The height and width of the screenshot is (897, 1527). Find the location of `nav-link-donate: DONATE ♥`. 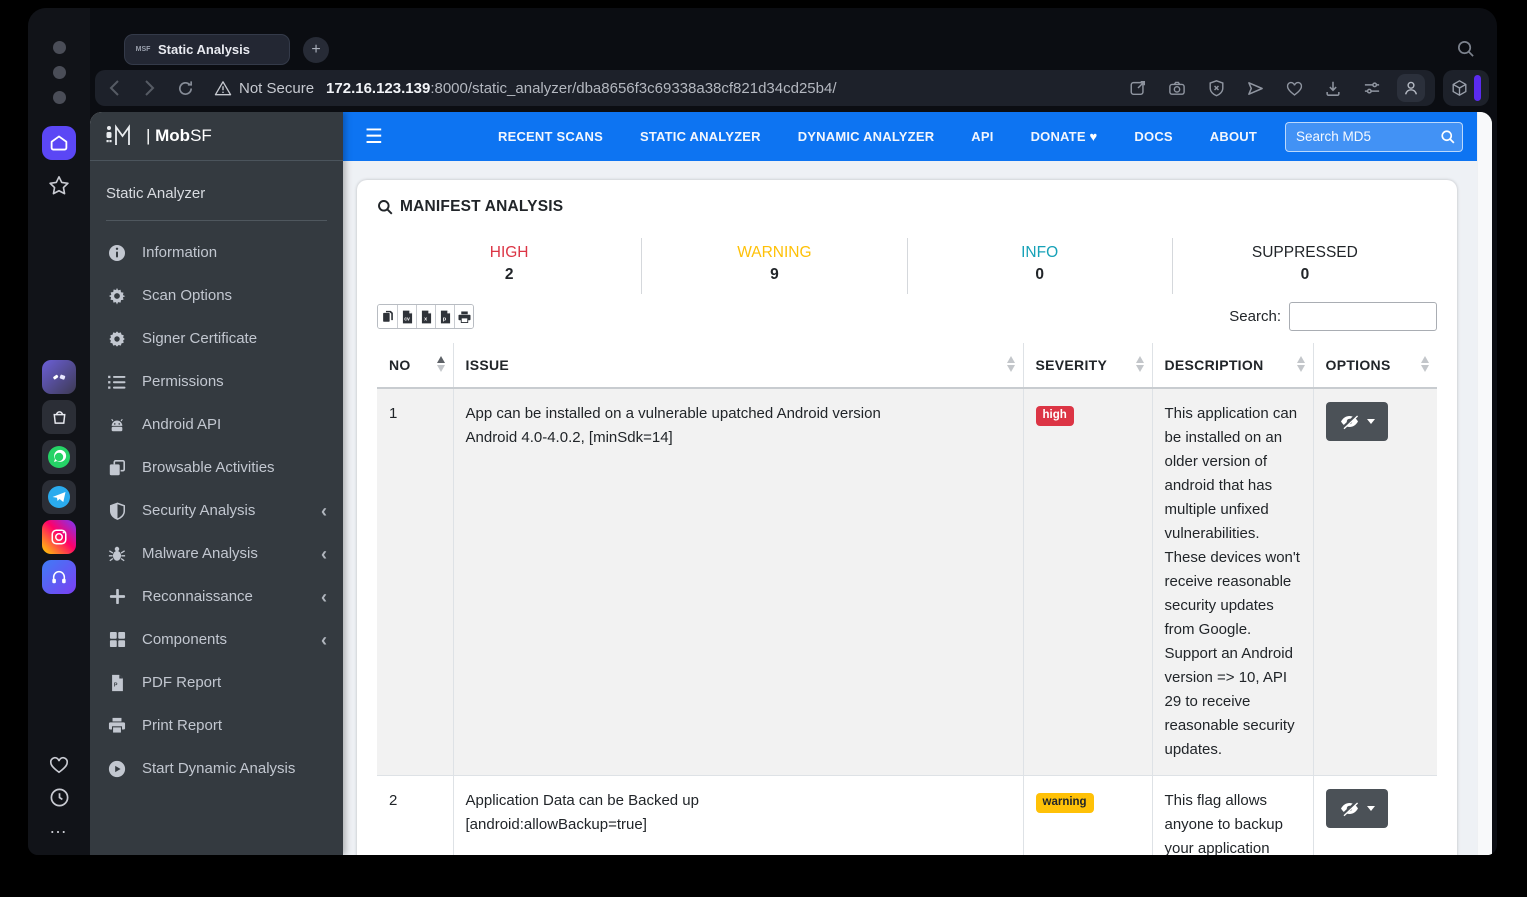

nav-link-donate: DONATE ♥ is located at coordinates (1064, 136).